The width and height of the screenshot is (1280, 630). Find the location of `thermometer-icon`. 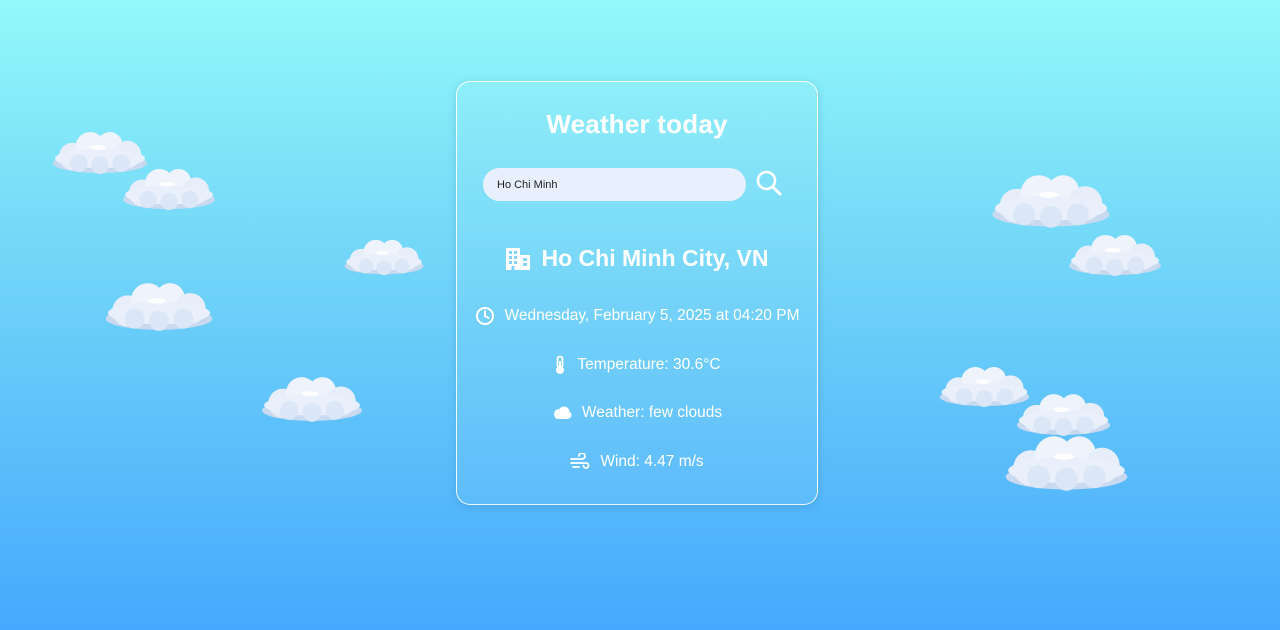

thermometer-icon is located at coordinates (560, 364).